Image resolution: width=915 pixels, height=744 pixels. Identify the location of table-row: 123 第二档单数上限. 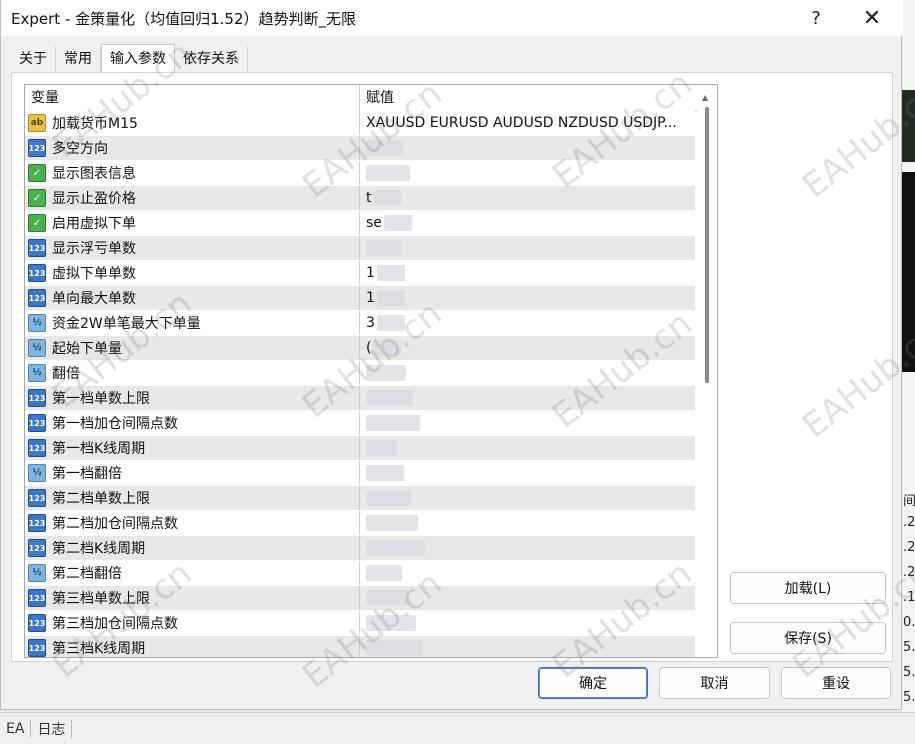
(360, 498).